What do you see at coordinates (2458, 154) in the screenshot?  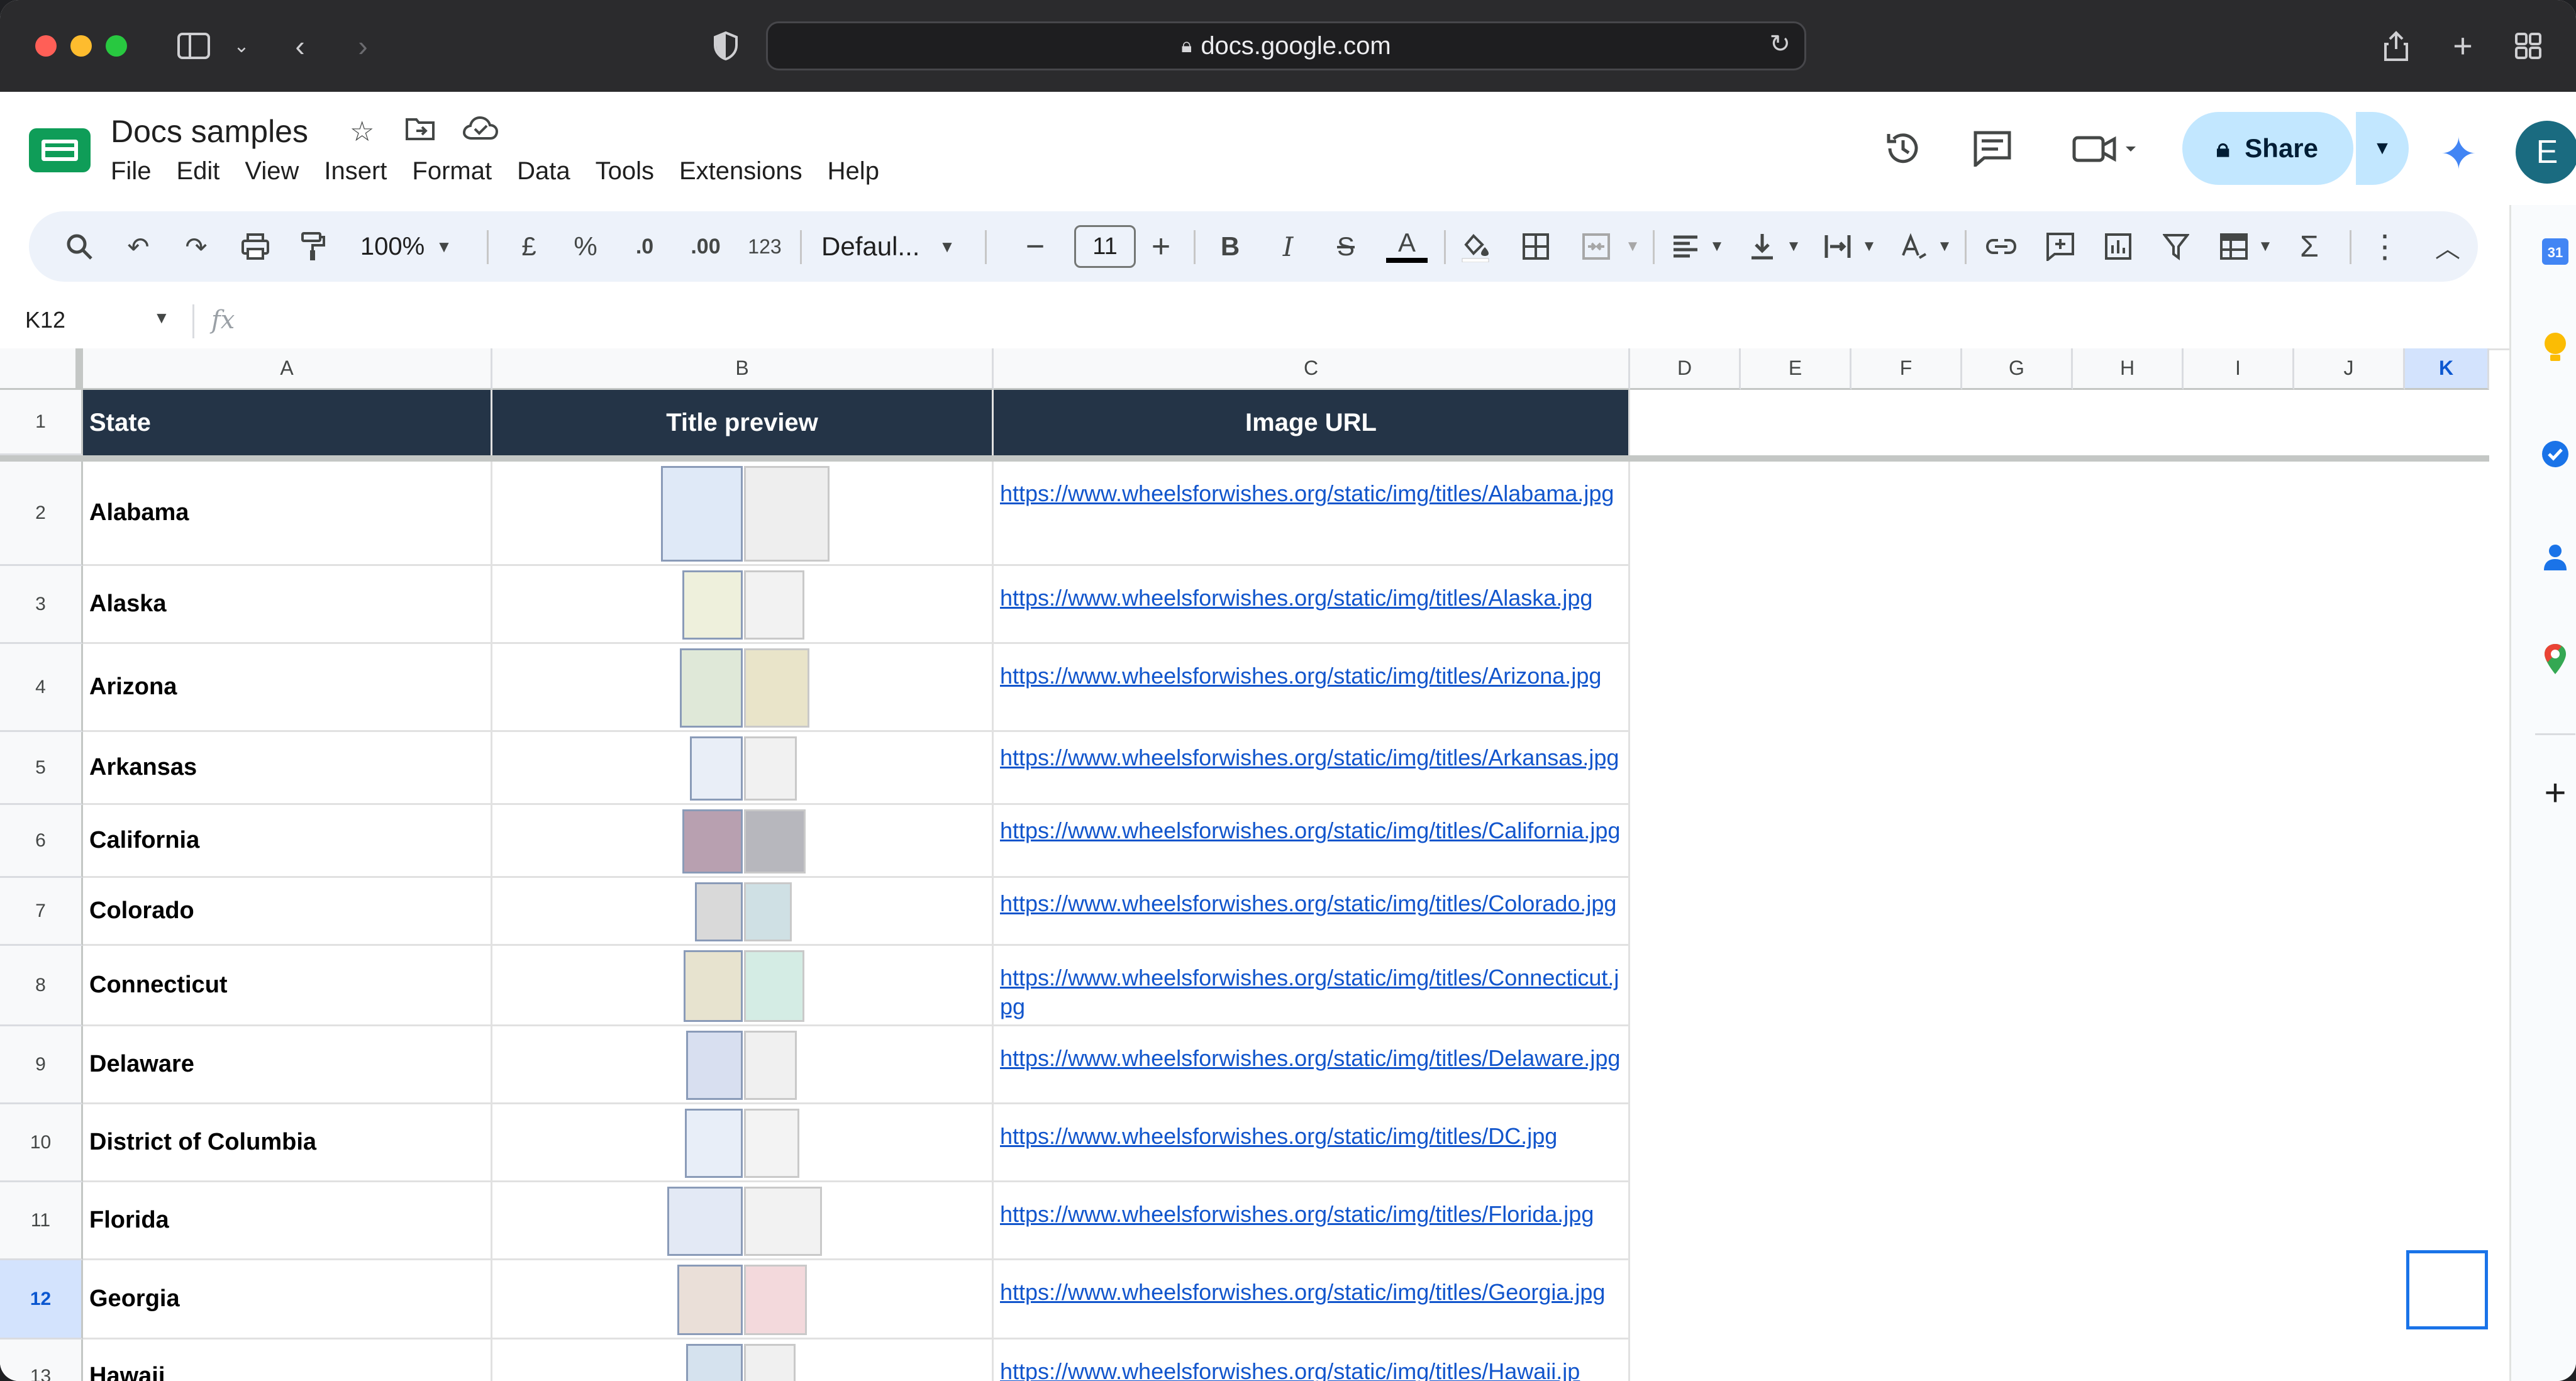 I see `gemini-sparkle-icon: ✦` at bounding box center [2458, 154].